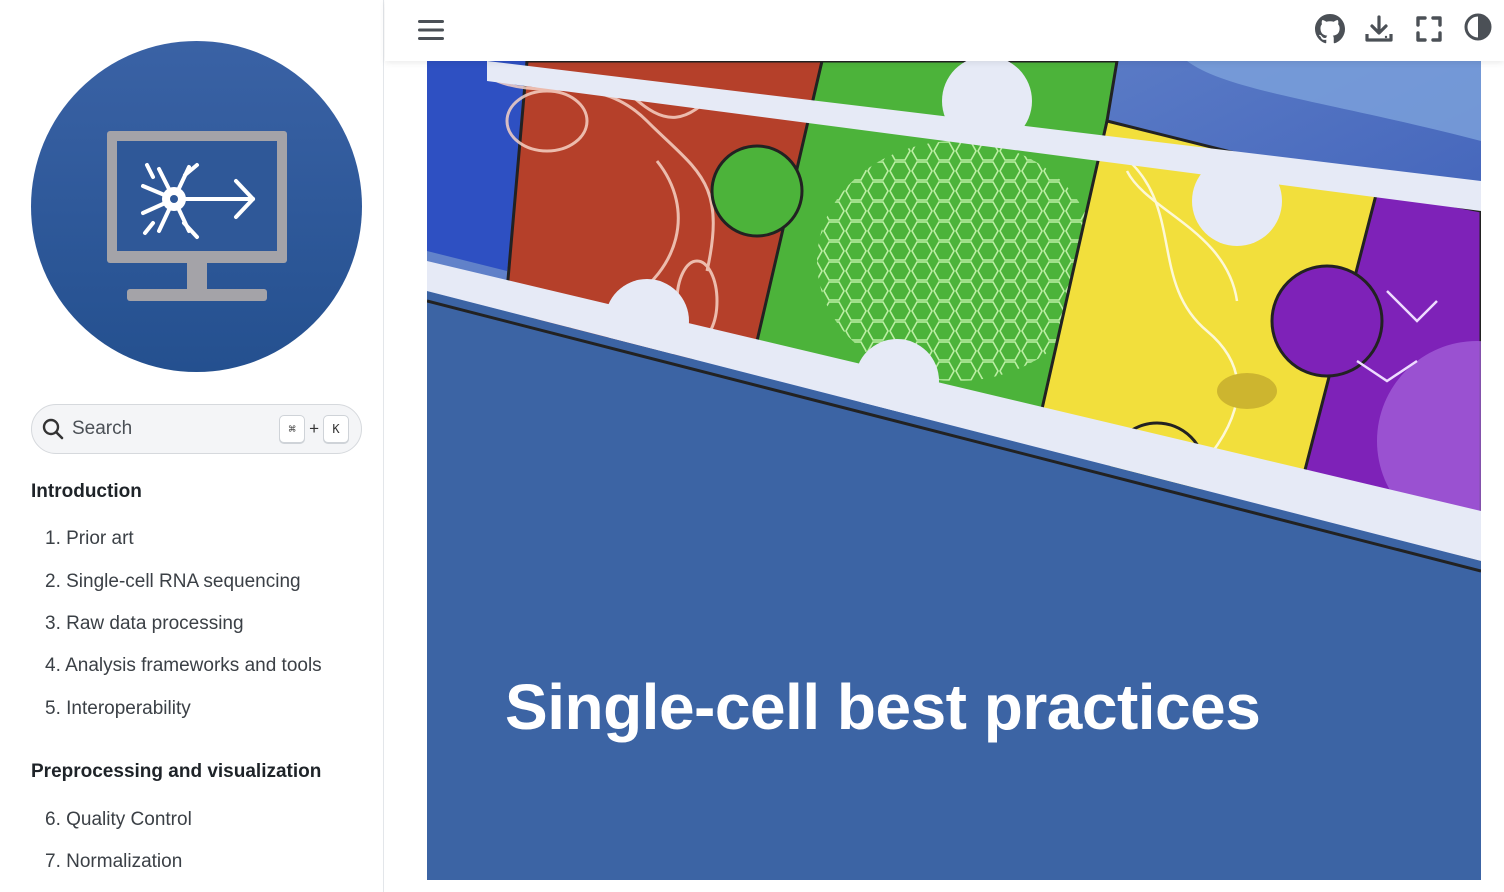 Image resolution: width=1504 pixels, height=892 pixels. Describe the element at coordinates (53, 429) in the screenshot. I see `search-icon` at that location.